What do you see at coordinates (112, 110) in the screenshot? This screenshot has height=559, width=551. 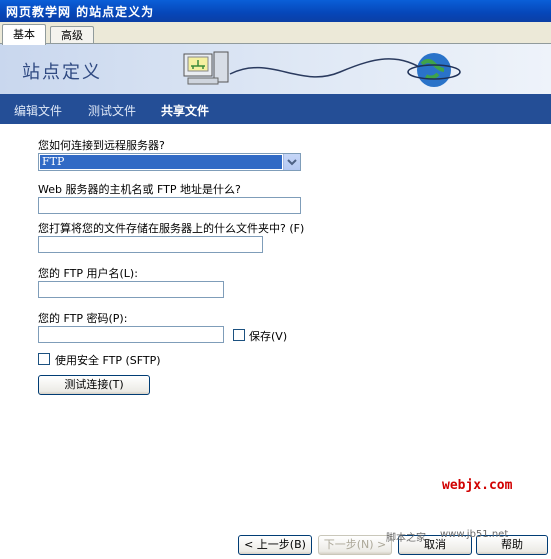 I see `nav-testing-files: 测试文件` at bounding box center [112, 110].